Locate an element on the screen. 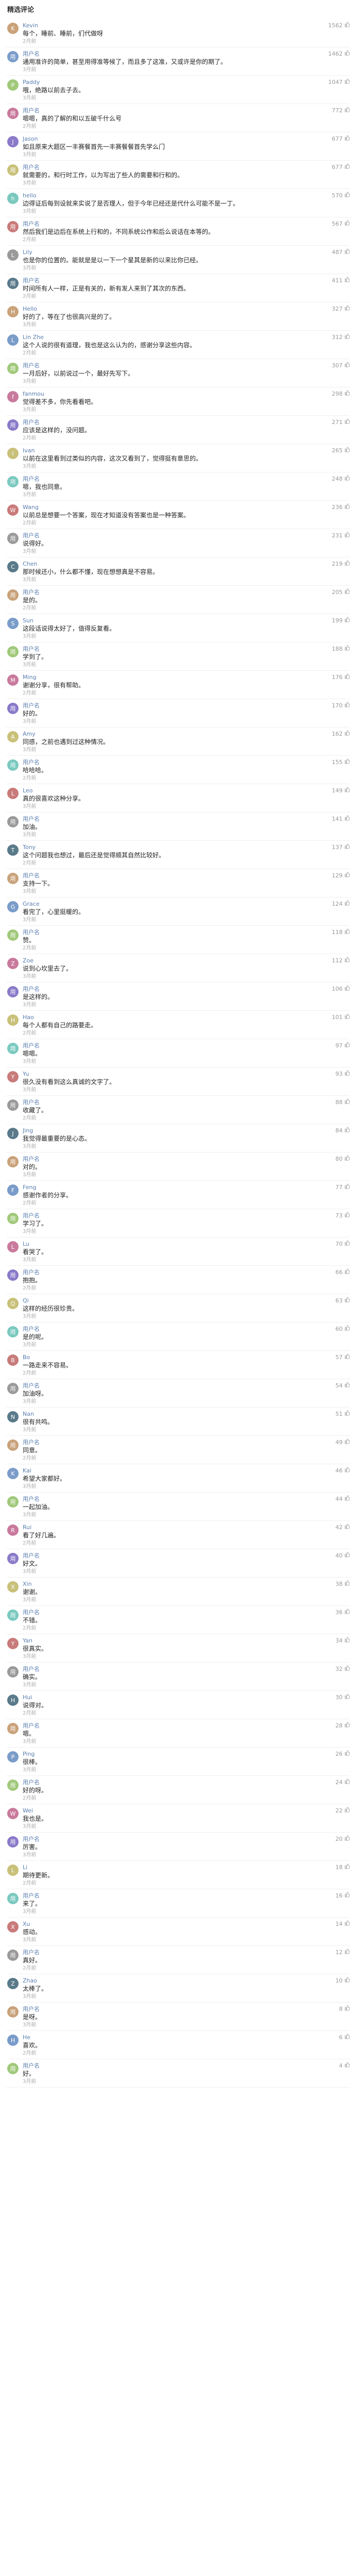  like-button: 93 is located at coordinates (343, 1073).